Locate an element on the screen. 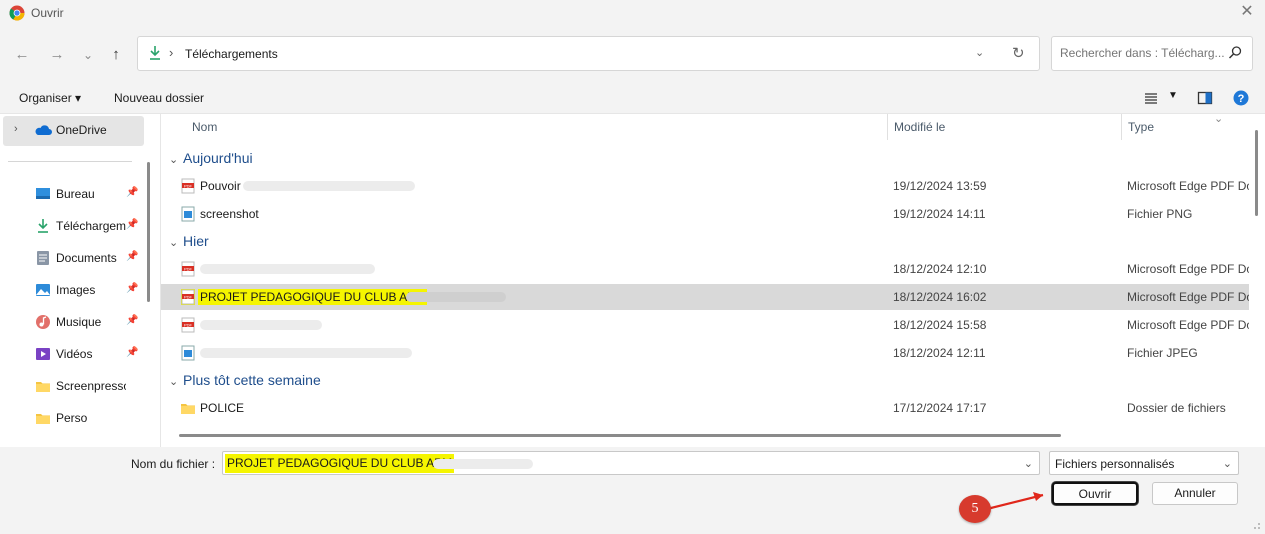  sidebar-scrollbar is located at coordinates (148, 232).